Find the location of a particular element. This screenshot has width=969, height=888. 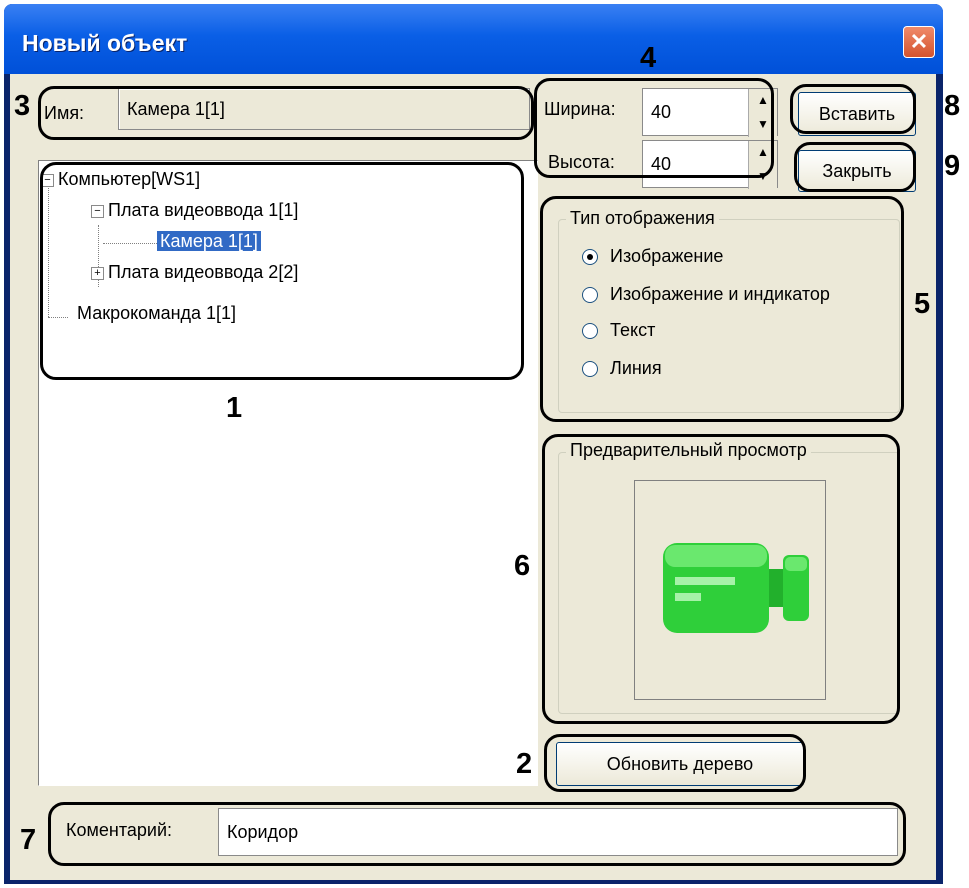

callout-number-4: 4 is located at coordinates (648, 58).